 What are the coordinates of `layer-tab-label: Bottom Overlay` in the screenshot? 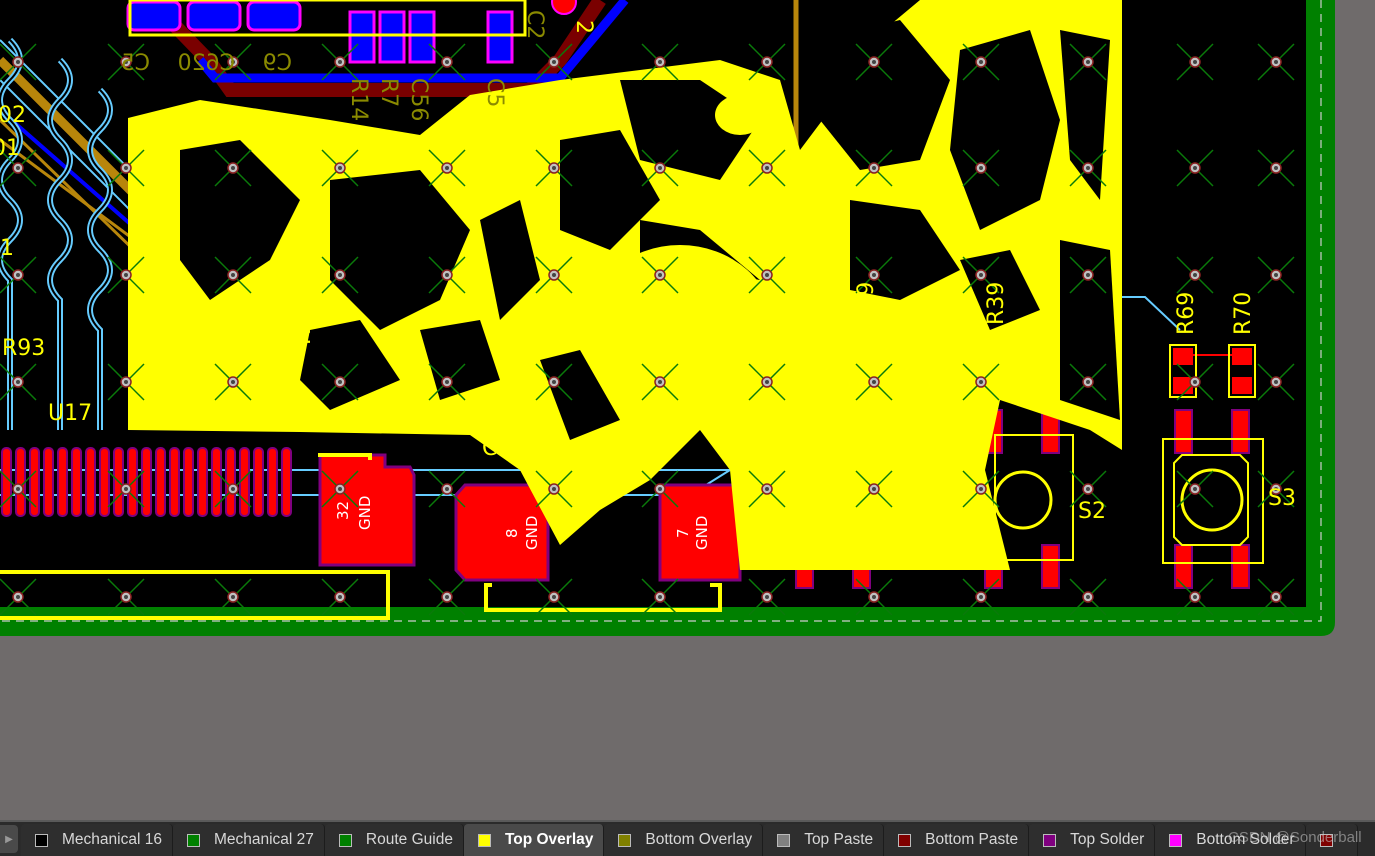 It's located at (699, 839).